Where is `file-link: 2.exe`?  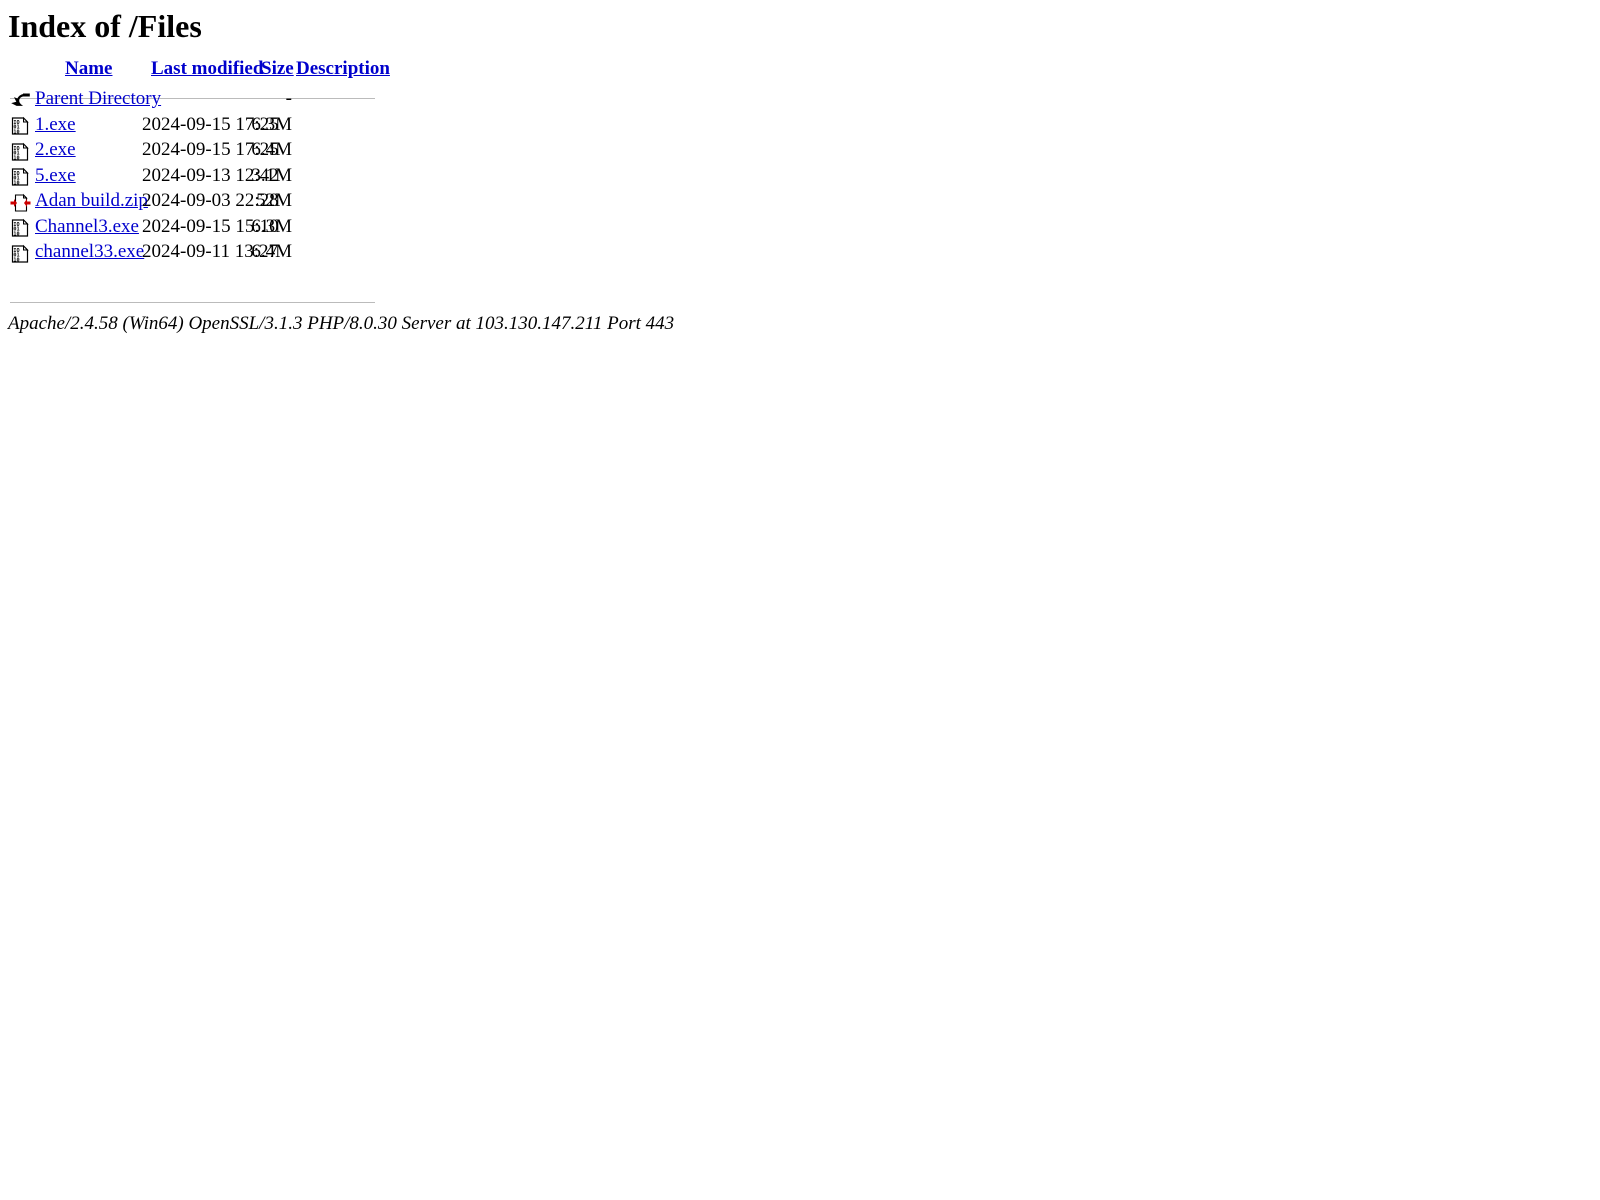 file-link: 2.exe is located at coordinates (55, 149).